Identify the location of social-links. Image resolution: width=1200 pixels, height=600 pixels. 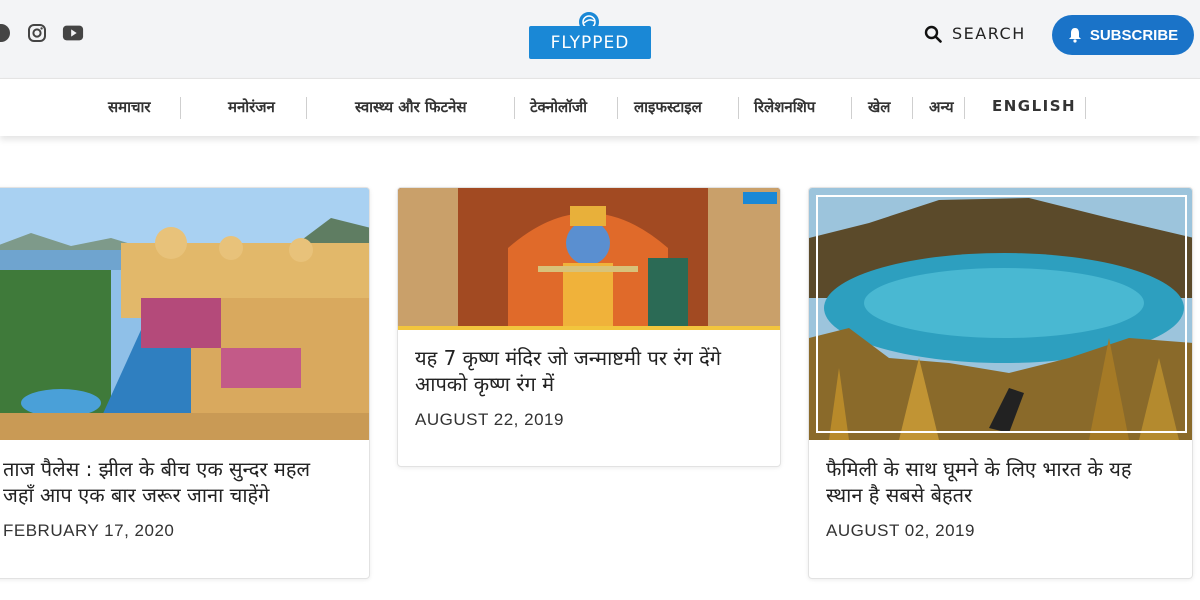
(42, 33).